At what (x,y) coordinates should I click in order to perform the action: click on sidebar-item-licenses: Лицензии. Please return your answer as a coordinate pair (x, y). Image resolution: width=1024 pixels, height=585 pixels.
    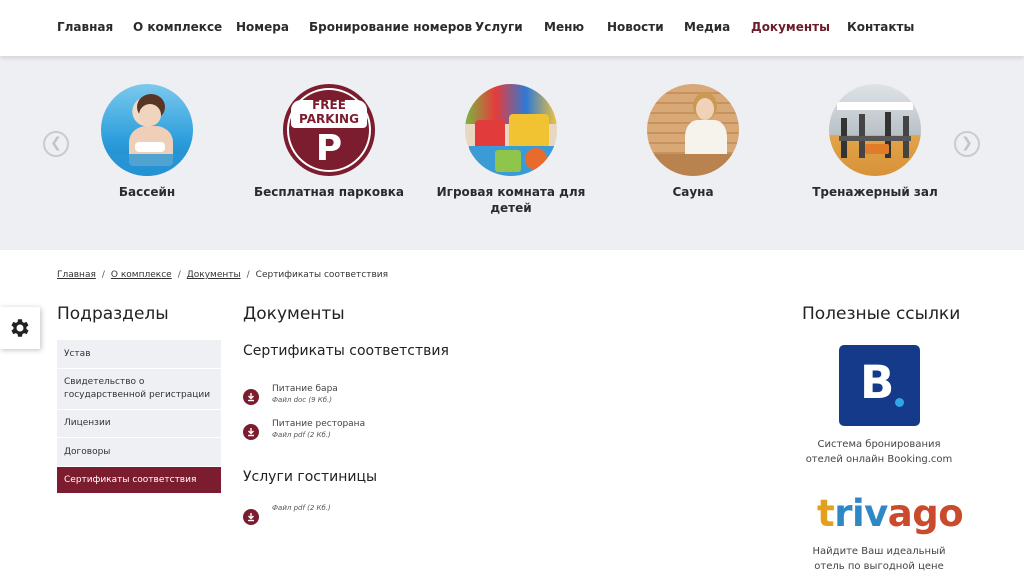
    Looking at the image, I should click on (139, 424).